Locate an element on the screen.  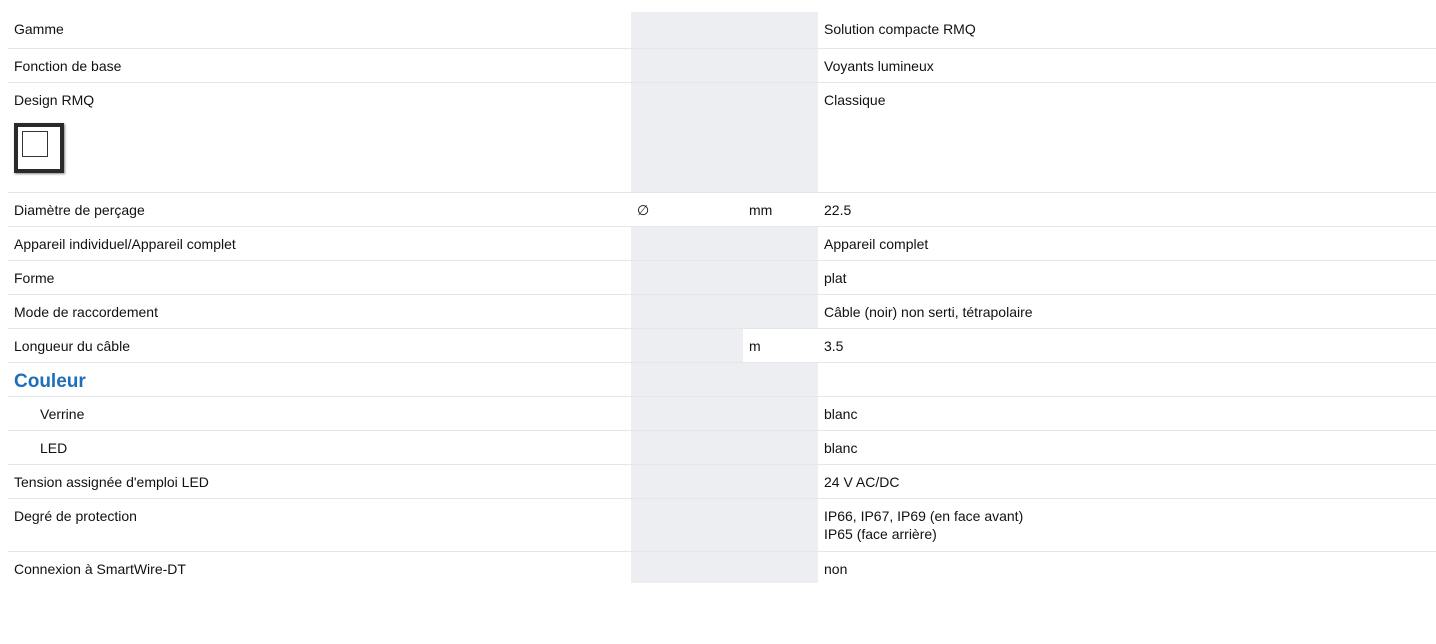
rmq-classic-design-icon is located at coordinates (39, 147).